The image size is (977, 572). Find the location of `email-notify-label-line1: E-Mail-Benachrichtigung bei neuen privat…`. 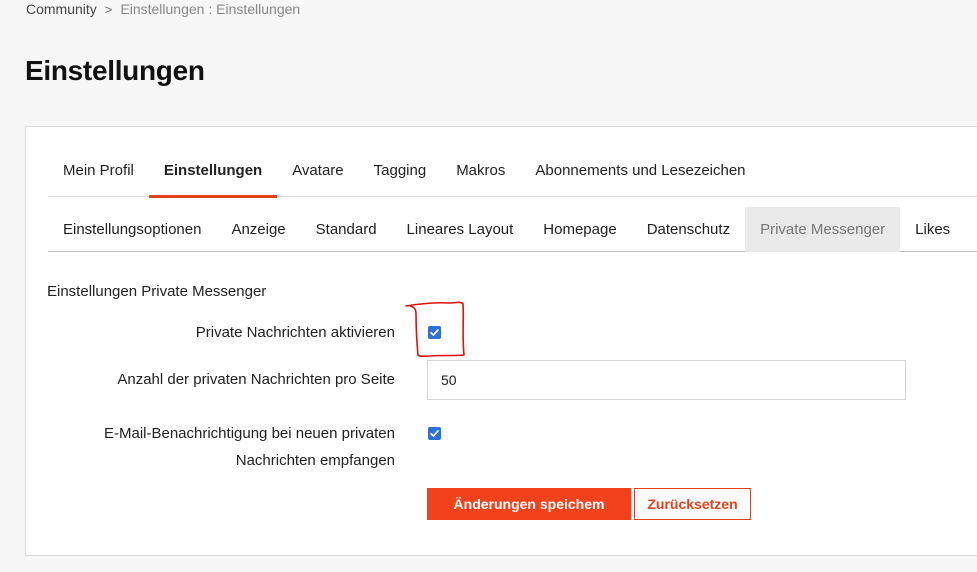

email-notify-label-line1: E-Mail-Benachrichtigung bei neuen privat… is located at coordinates (249, 433).